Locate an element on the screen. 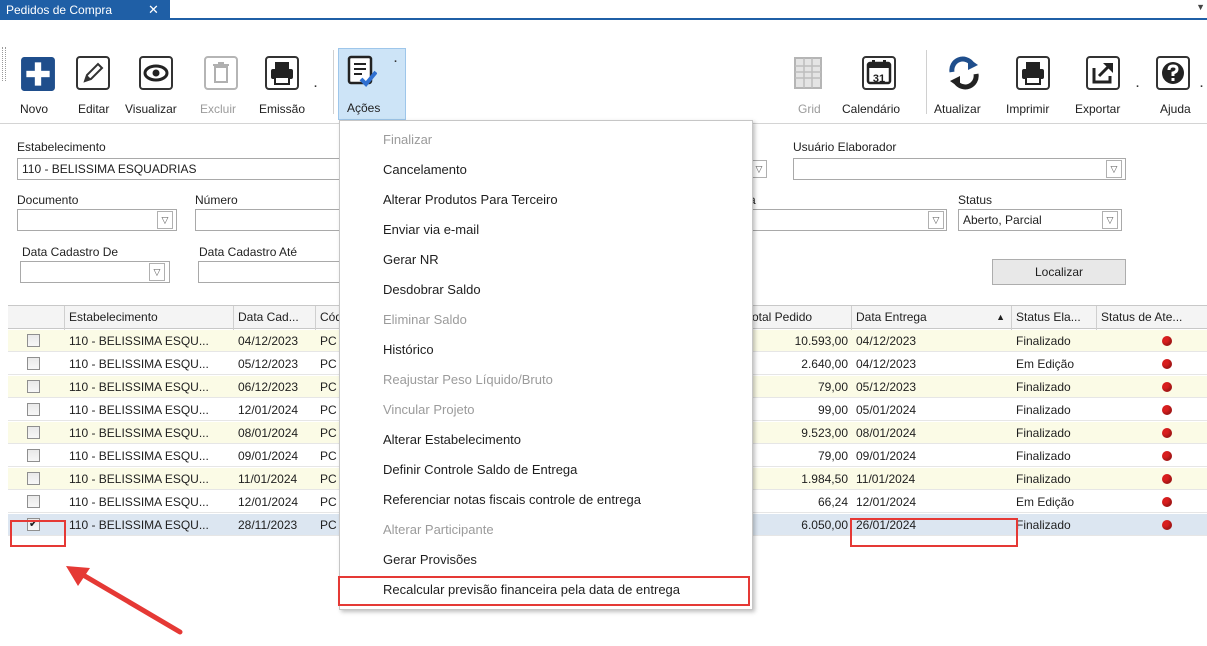  emissao-dropdown-icon: . is located at coordinates (315, 84).